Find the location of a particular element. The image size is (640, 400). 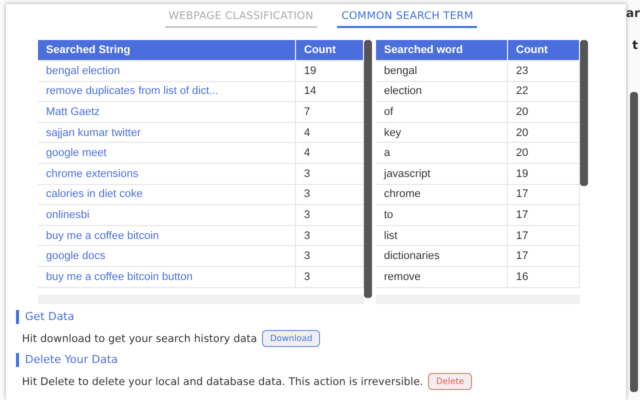

table-cell: 16 is located at coordinates (544, 277).